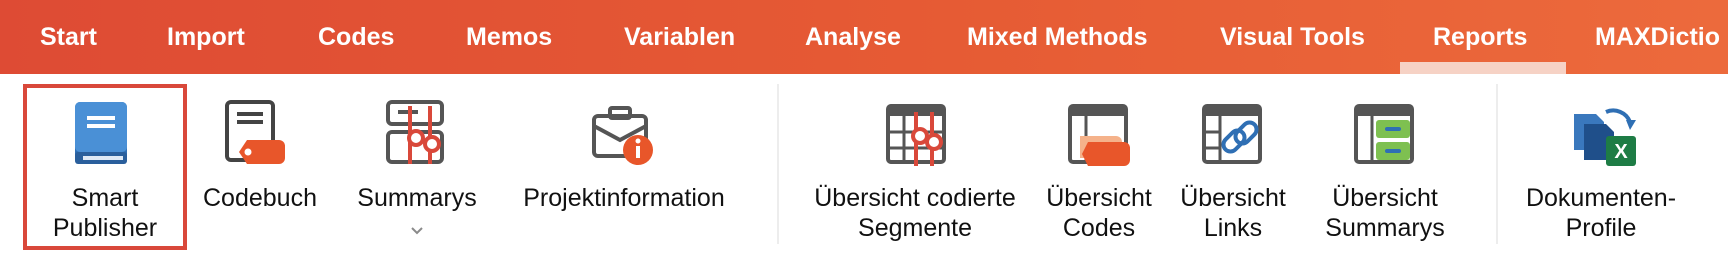  Describe the element at coordinates (260, 167) in the screenshot. I see `codebuch-button: Codebuch` at that location.